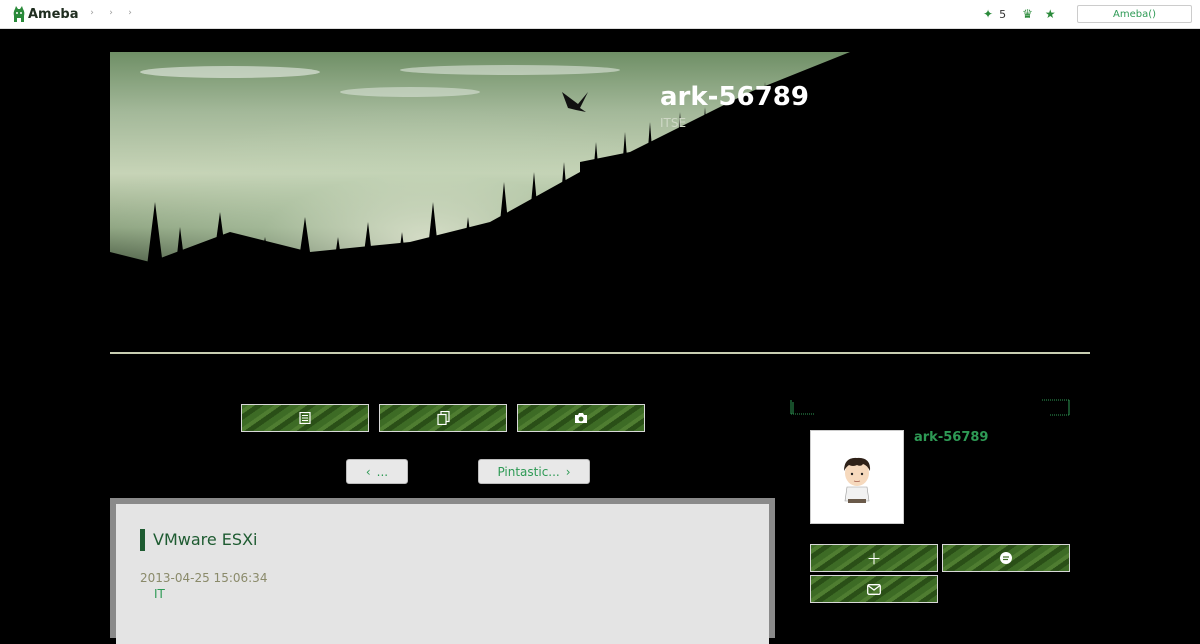 This screenshot has height=644, width=1200. Describe the element at coordinates (1134, 14) in the screenshot. I see `account-button: Ameba()` at that location.